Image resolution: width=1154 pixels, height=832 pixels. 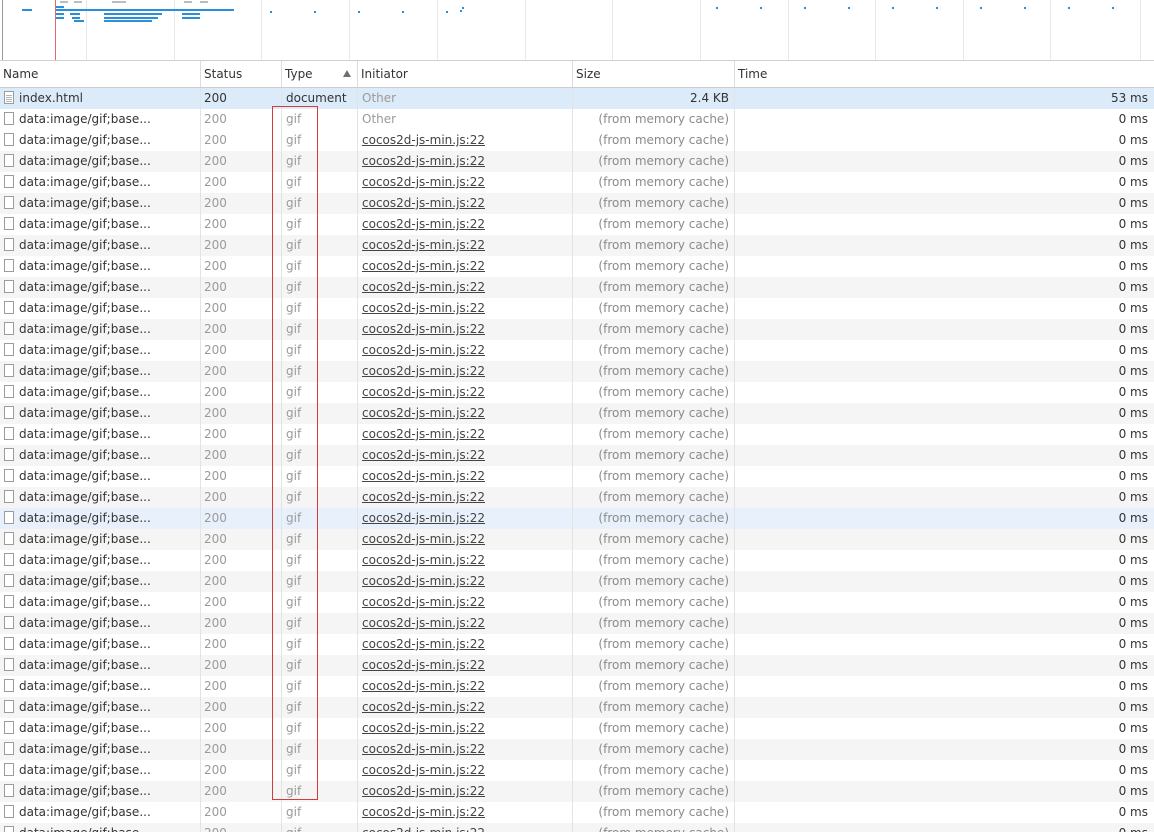 What do you see at coordinates (100, 74) in the screenshot?
I see `column-header-name: Name` at bounding box center [100, 74].